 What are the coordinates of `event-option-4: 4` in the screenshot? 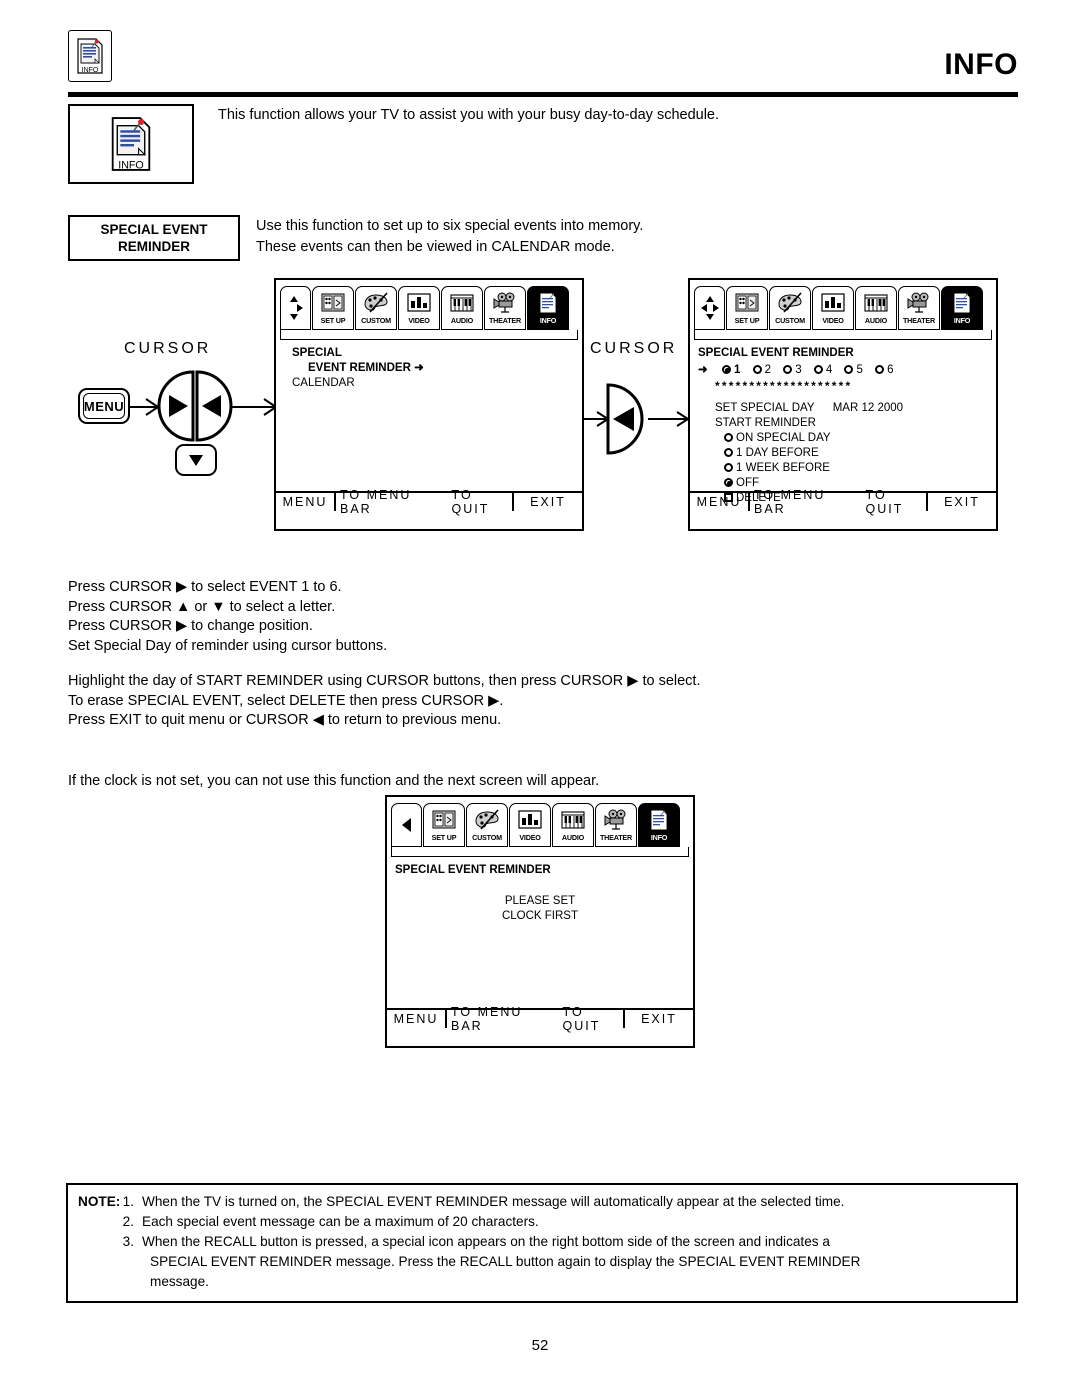 It's located at (822, 370).